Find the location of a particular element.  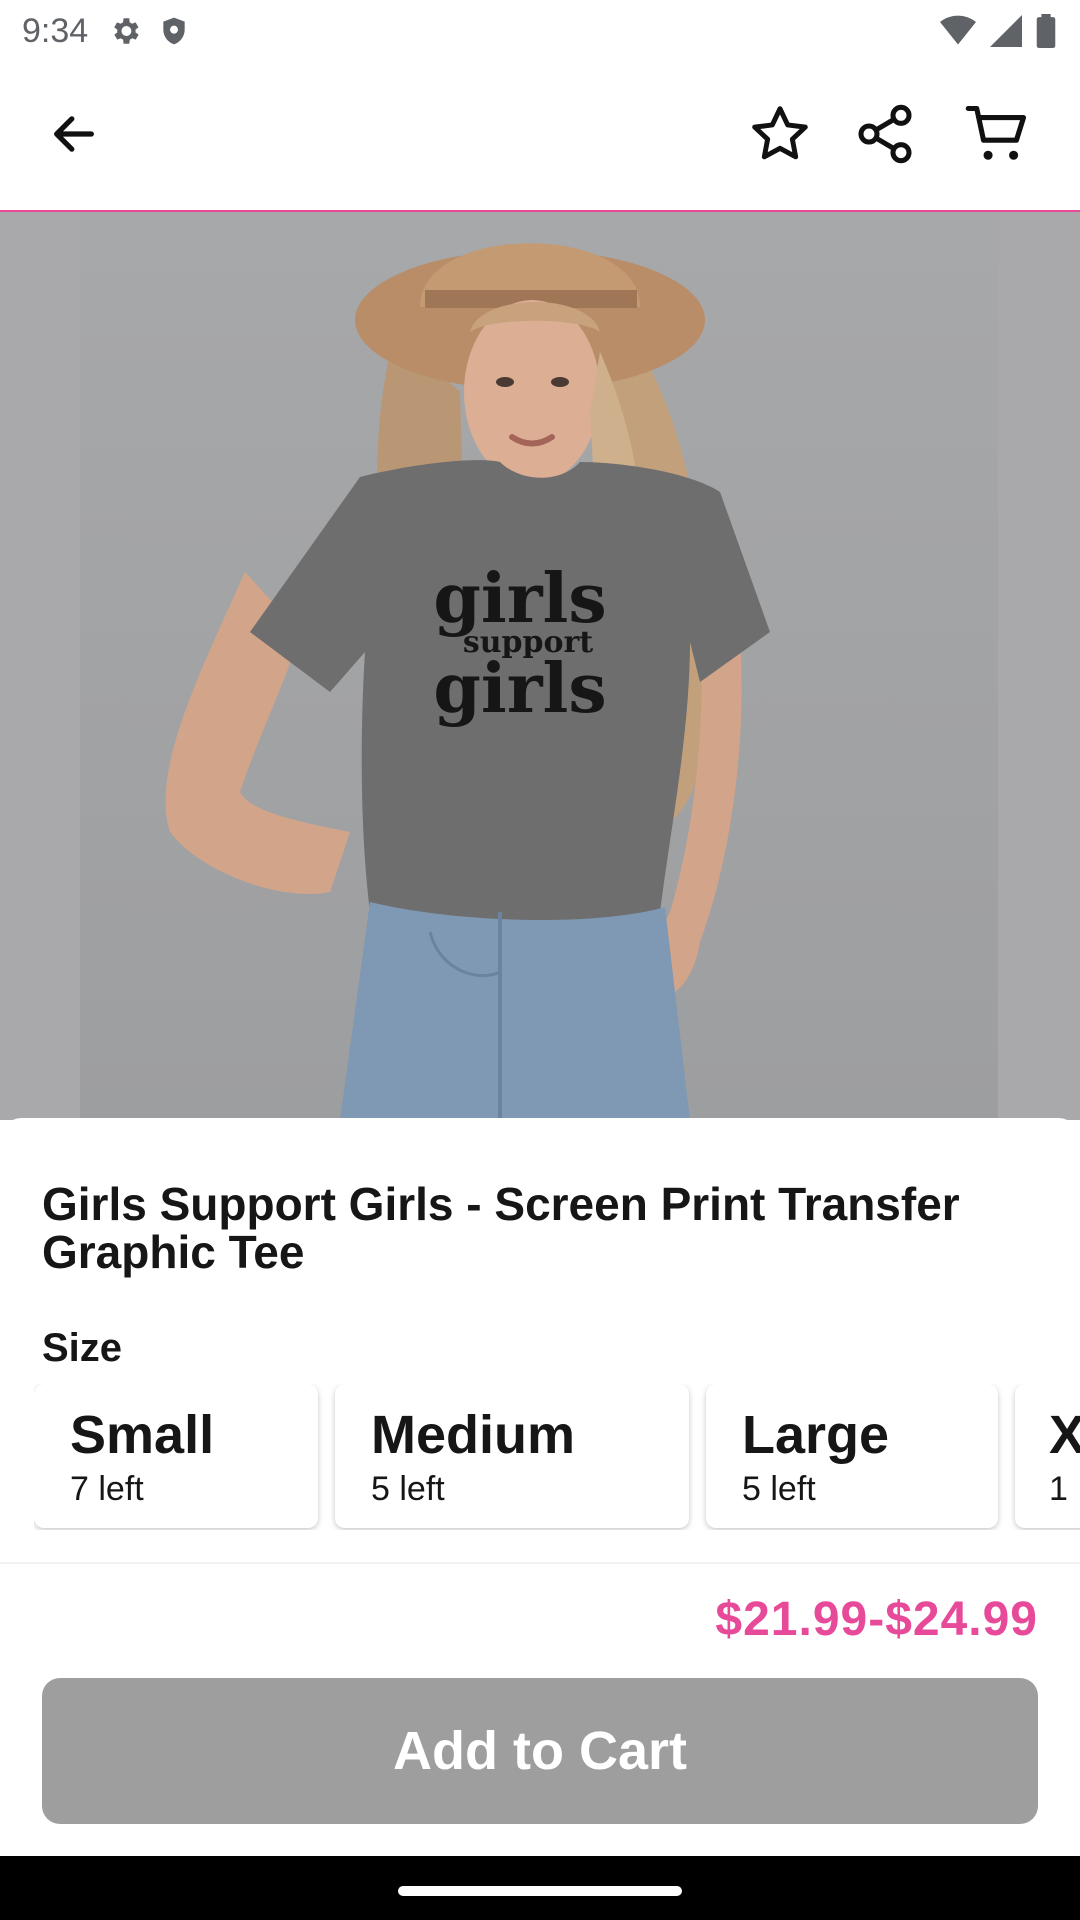

size-name: Large is located at coordinates (816, 1435).